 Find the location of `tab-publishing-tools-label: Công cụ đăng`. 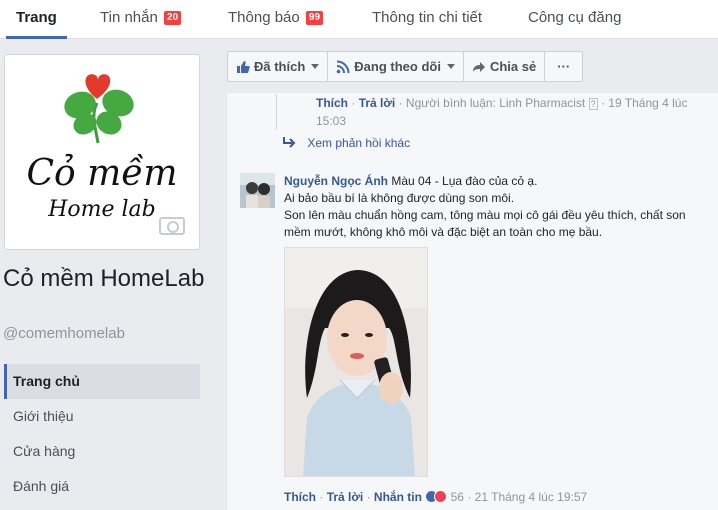

tab-publishing-tools-label: Công cụ đăng is located at coordinates (575, 17).